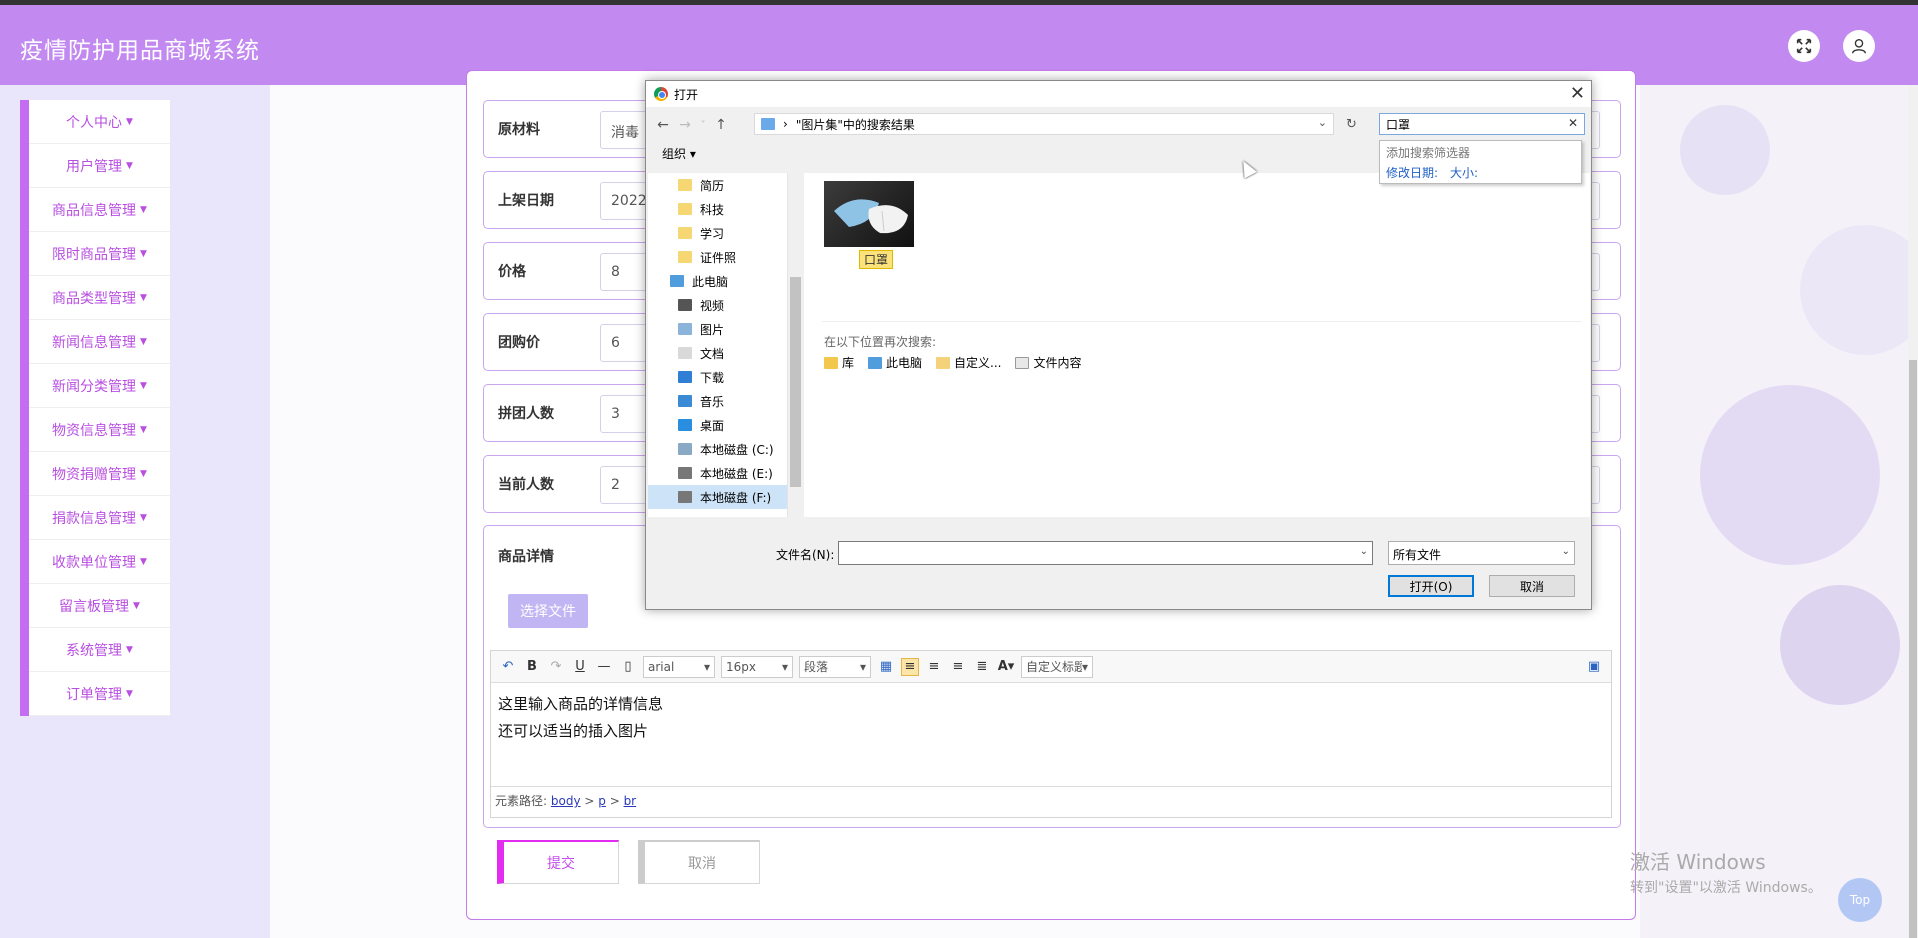 The width and height of the screenshot is (1918, 938). I want to click on up-arrow-icon: ↑, so click(721, 125).